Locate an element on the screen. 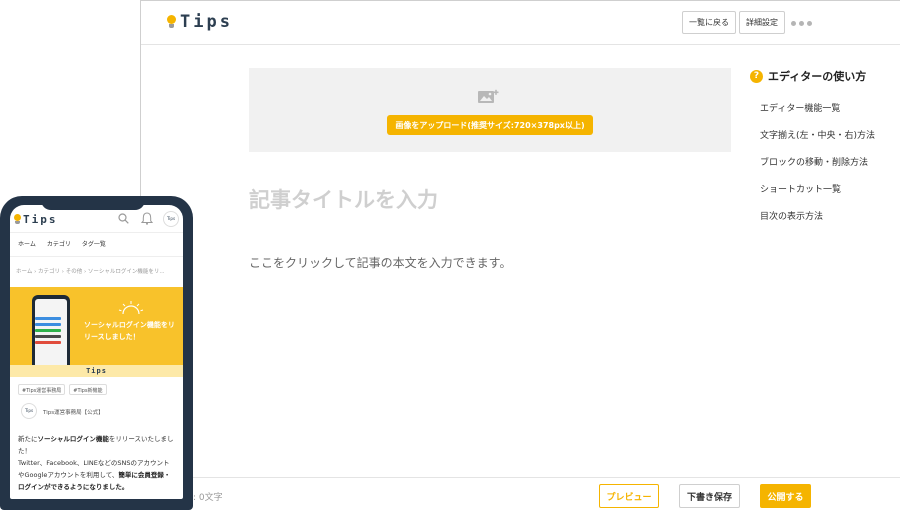 This screenshot has height=511, width=900. smartphone-illustration is located at coordinates (51, 330).